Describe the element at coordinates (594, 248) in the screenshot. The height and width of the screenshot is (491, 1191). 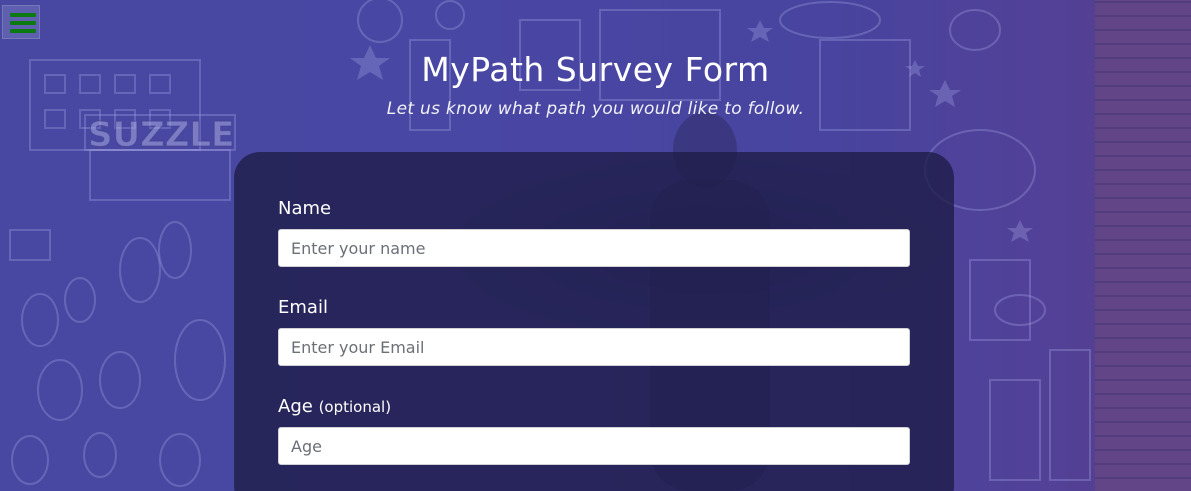
I see `name-input` at that location.